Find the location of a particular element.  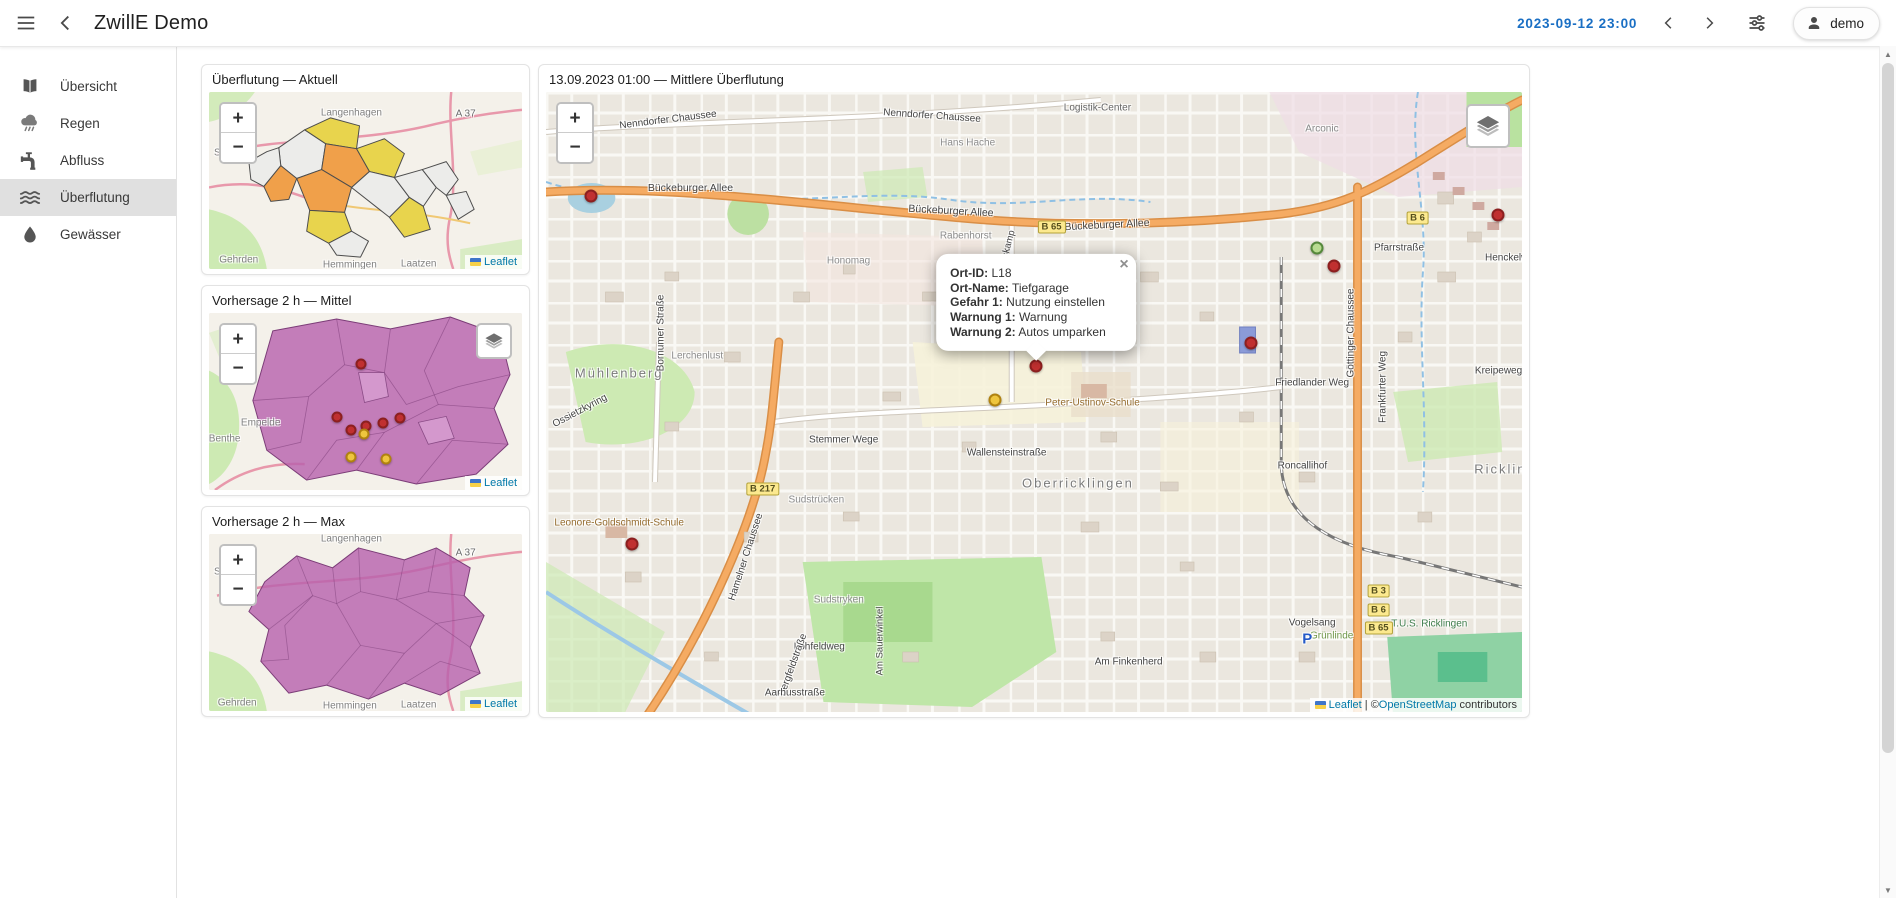

card-title: Vorhersage 2 h — Max is located at coordinates (278, 521).